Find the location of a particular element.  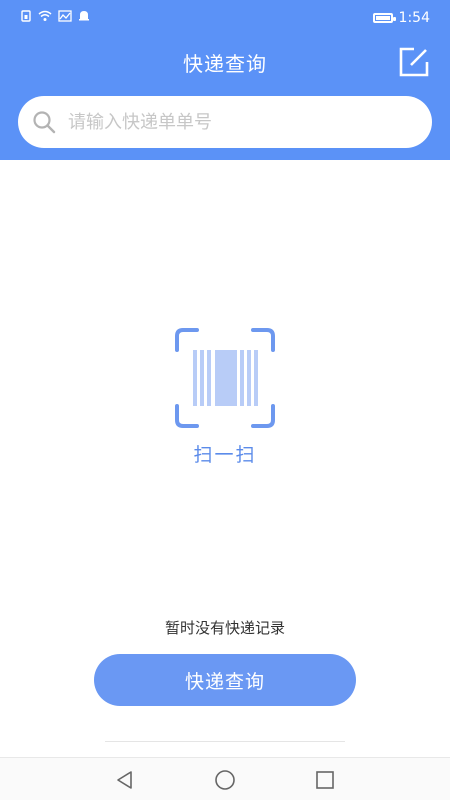

battery-icon is located at coordinates (384, 18).